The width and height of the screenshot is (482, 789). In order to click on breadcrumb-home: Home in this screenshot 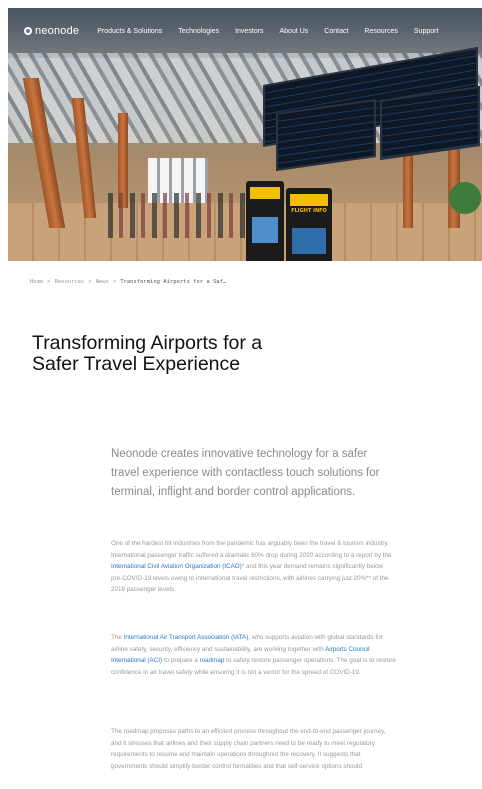, I will do `click(36, 282)`.